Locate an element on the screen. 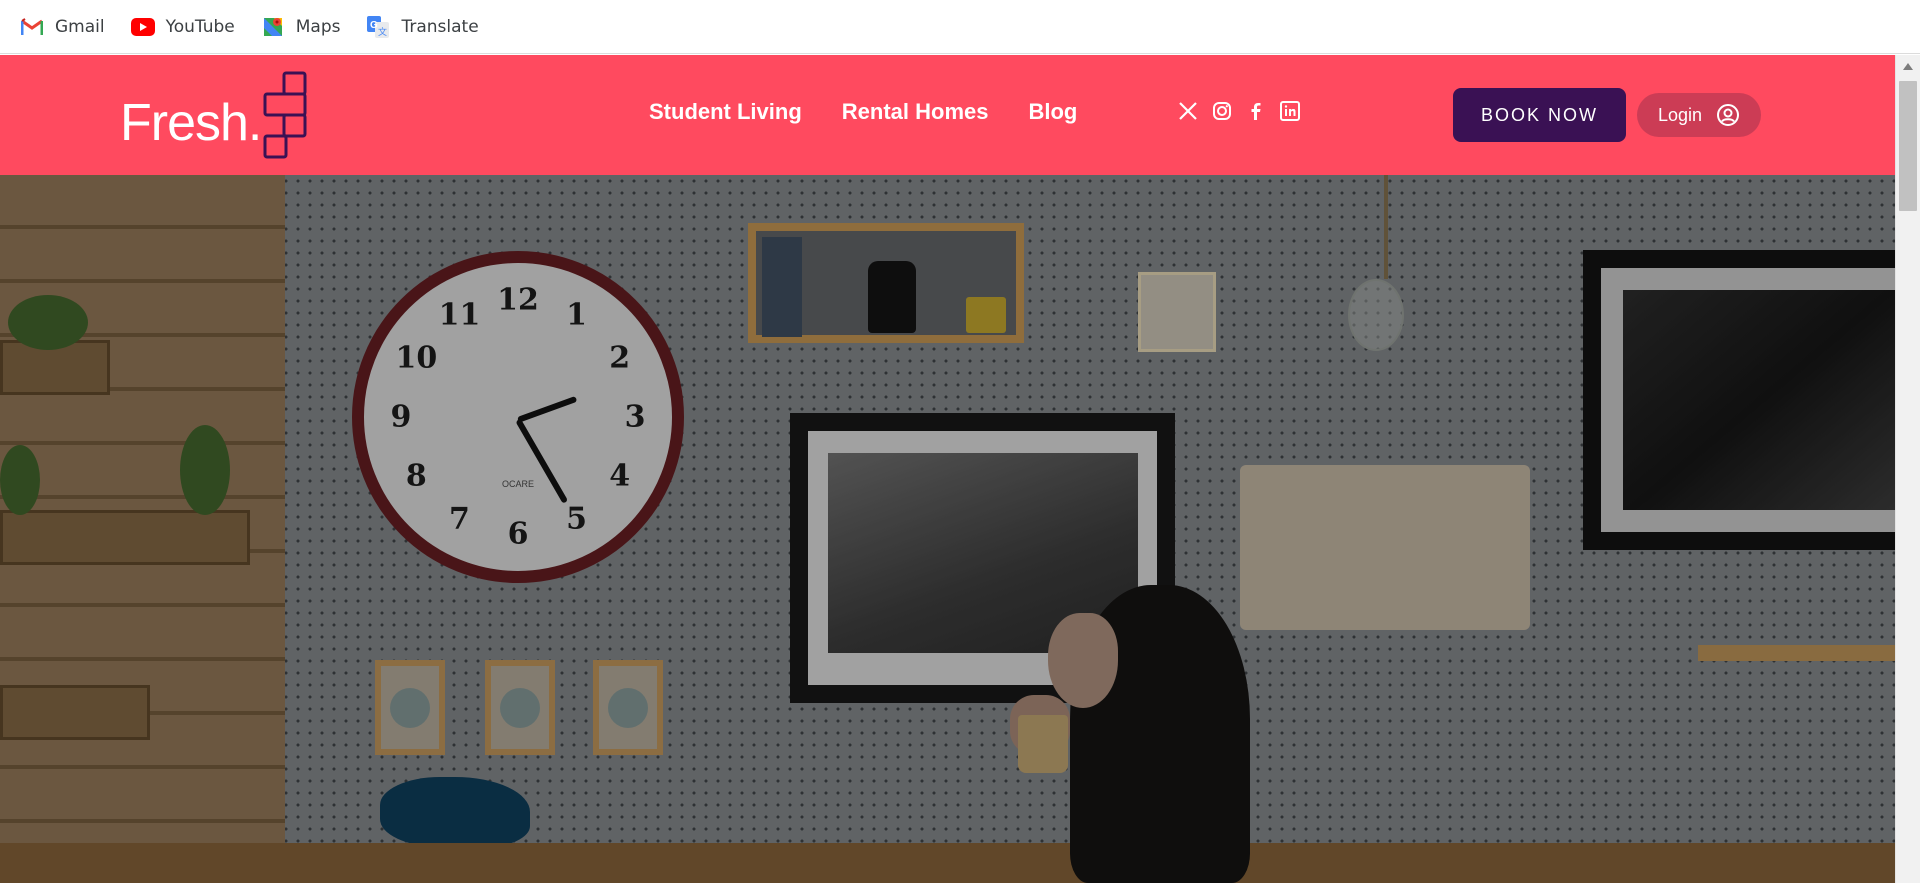 This screenshot has height=883, width=1920. site-header: Fresh. Student Living Rental Homes Blog is located at coordinates (947, 115).